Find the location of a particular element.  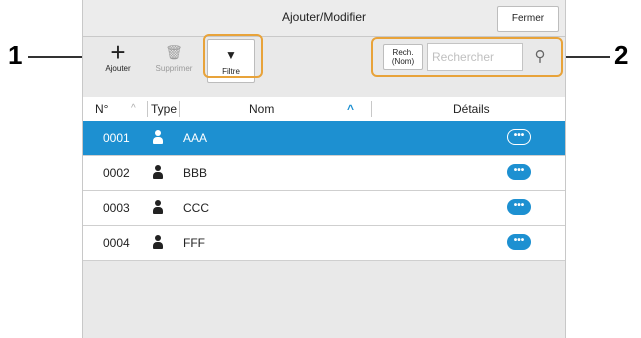

row-name: BBB is located at coordinates (195, 173).